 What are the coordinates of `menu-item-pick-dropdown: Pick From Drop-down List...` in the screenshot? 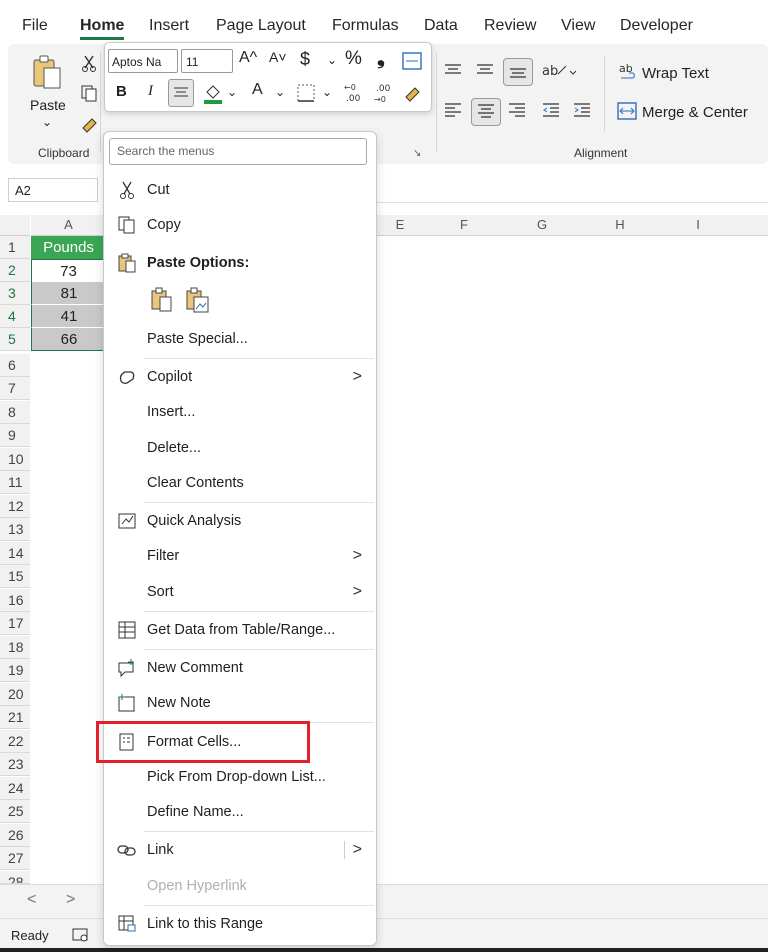 It's located at (239, 777).